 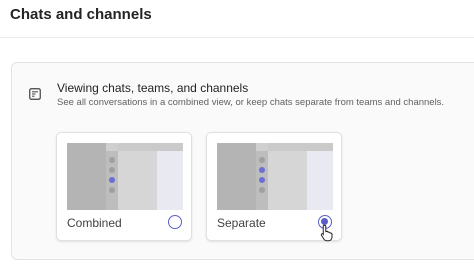 What do you see at coordinates (35, 94) in the screenshot?
I see `chat-settings-icon` at bounding box center [35, 94].